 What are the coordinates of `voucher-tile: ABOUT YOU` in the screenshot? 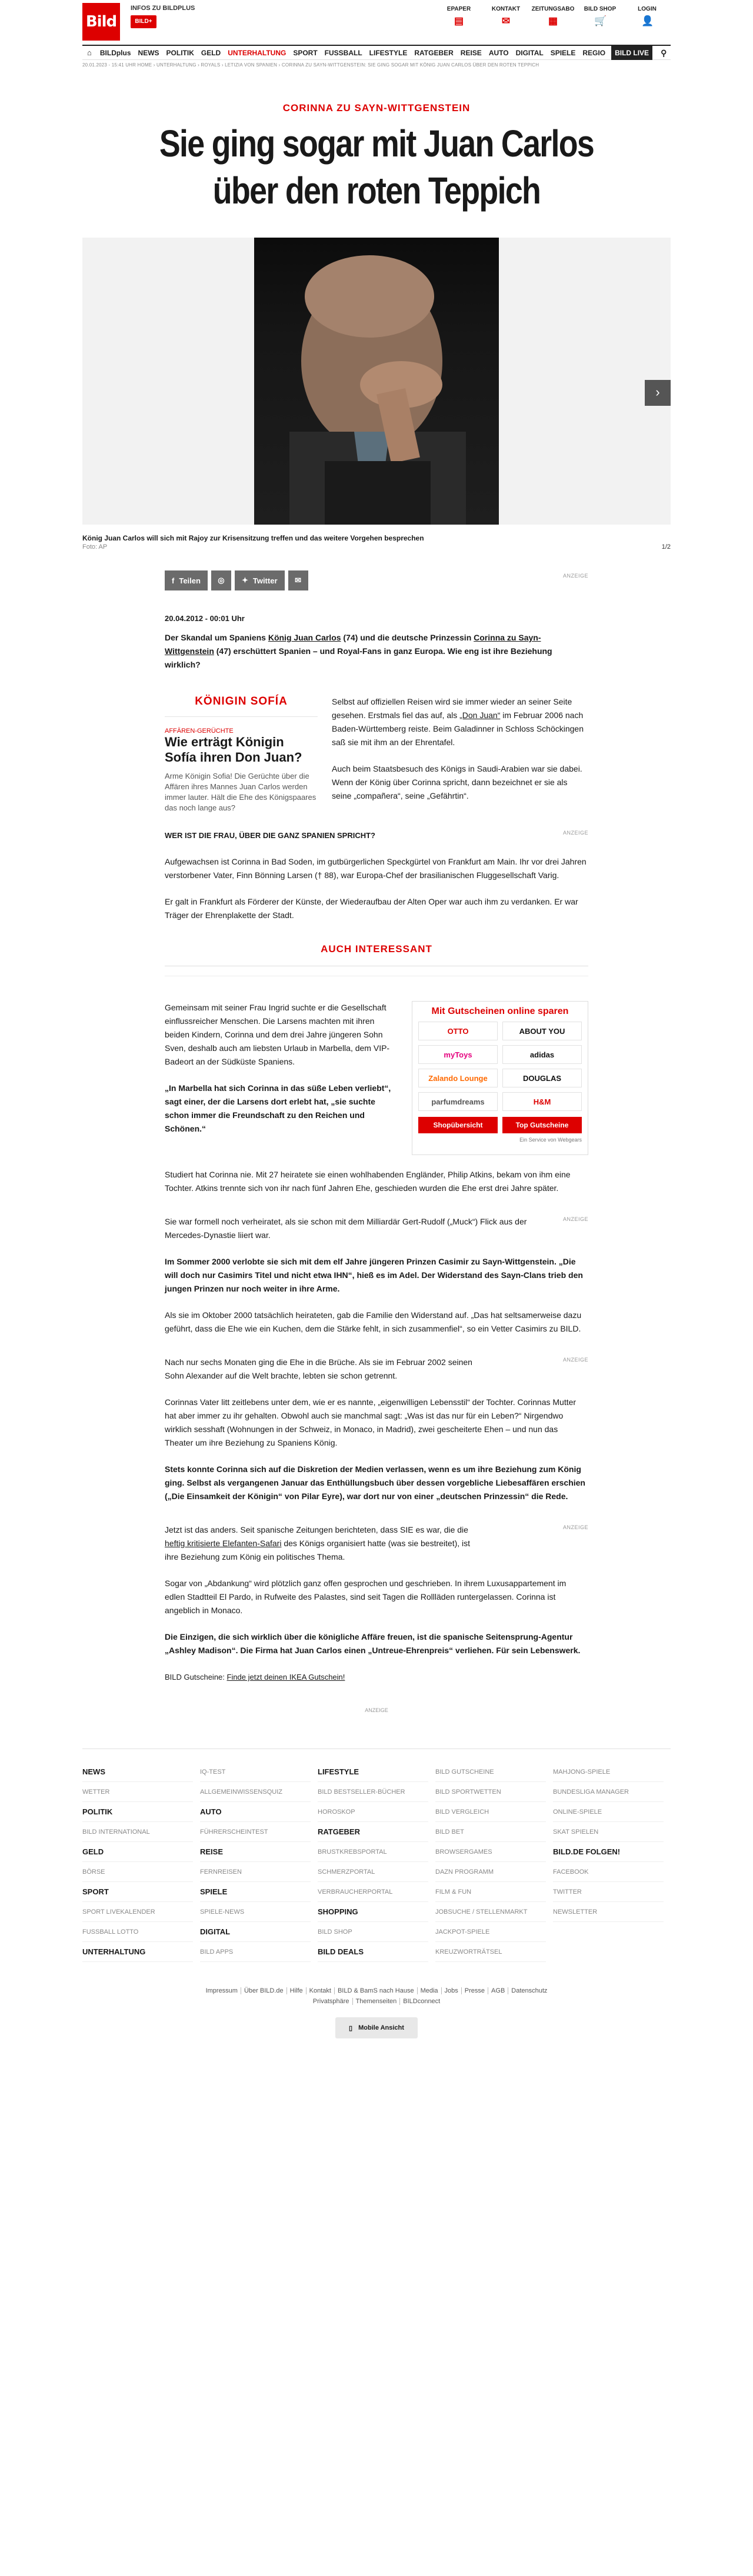 It's located at (542, 1031).